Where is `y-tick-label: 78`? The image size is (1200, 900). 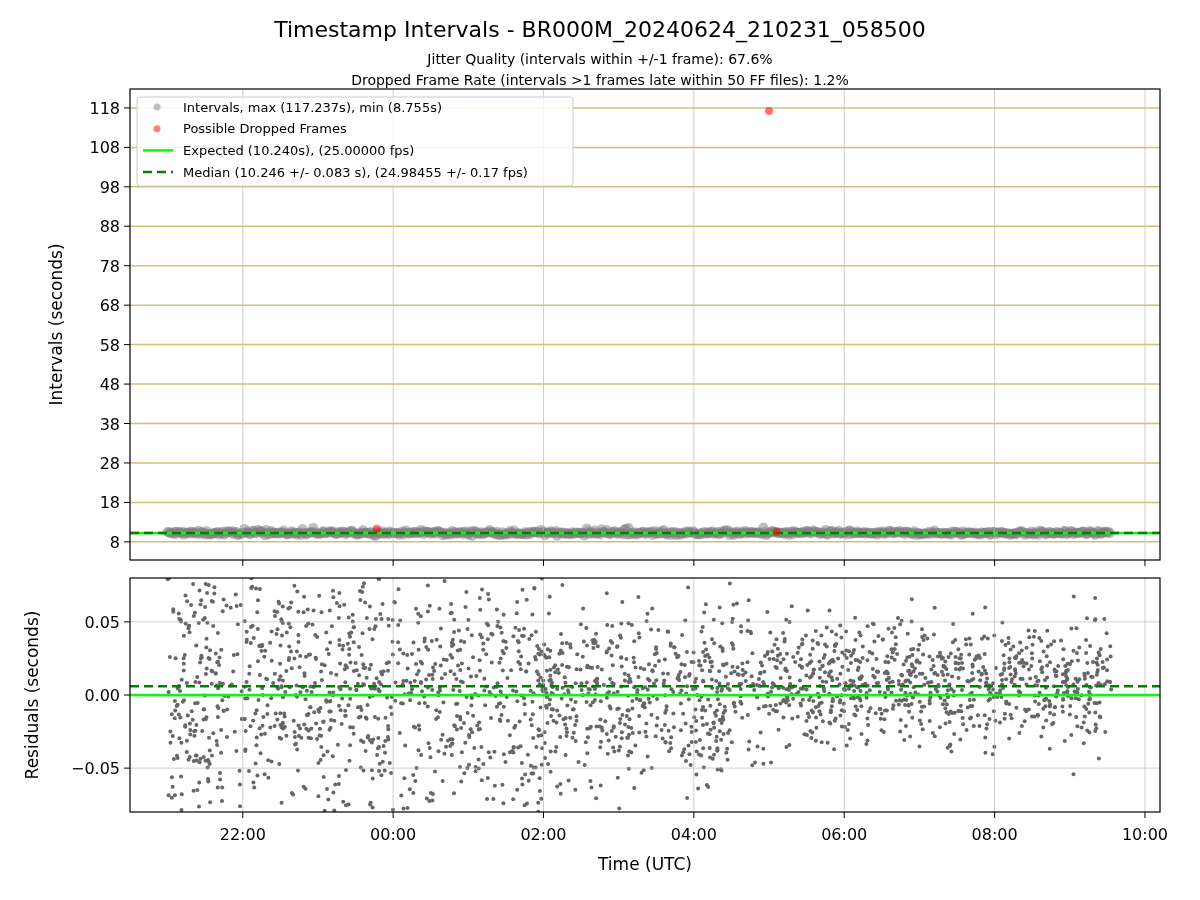
y-tick-label: 78 is located at coordinates (109, 266).